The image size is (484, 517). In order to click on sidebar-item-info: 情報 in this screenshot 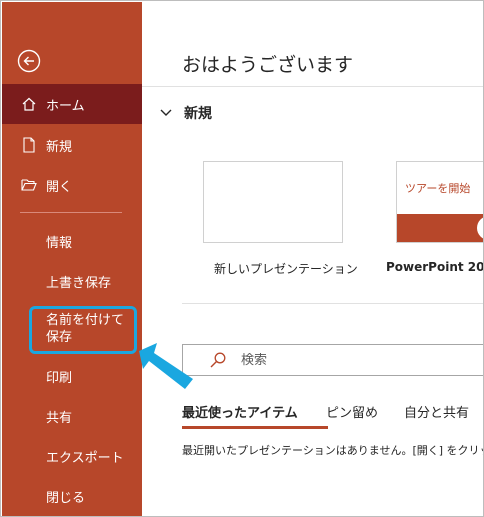, I will do `click(72, 241)`.